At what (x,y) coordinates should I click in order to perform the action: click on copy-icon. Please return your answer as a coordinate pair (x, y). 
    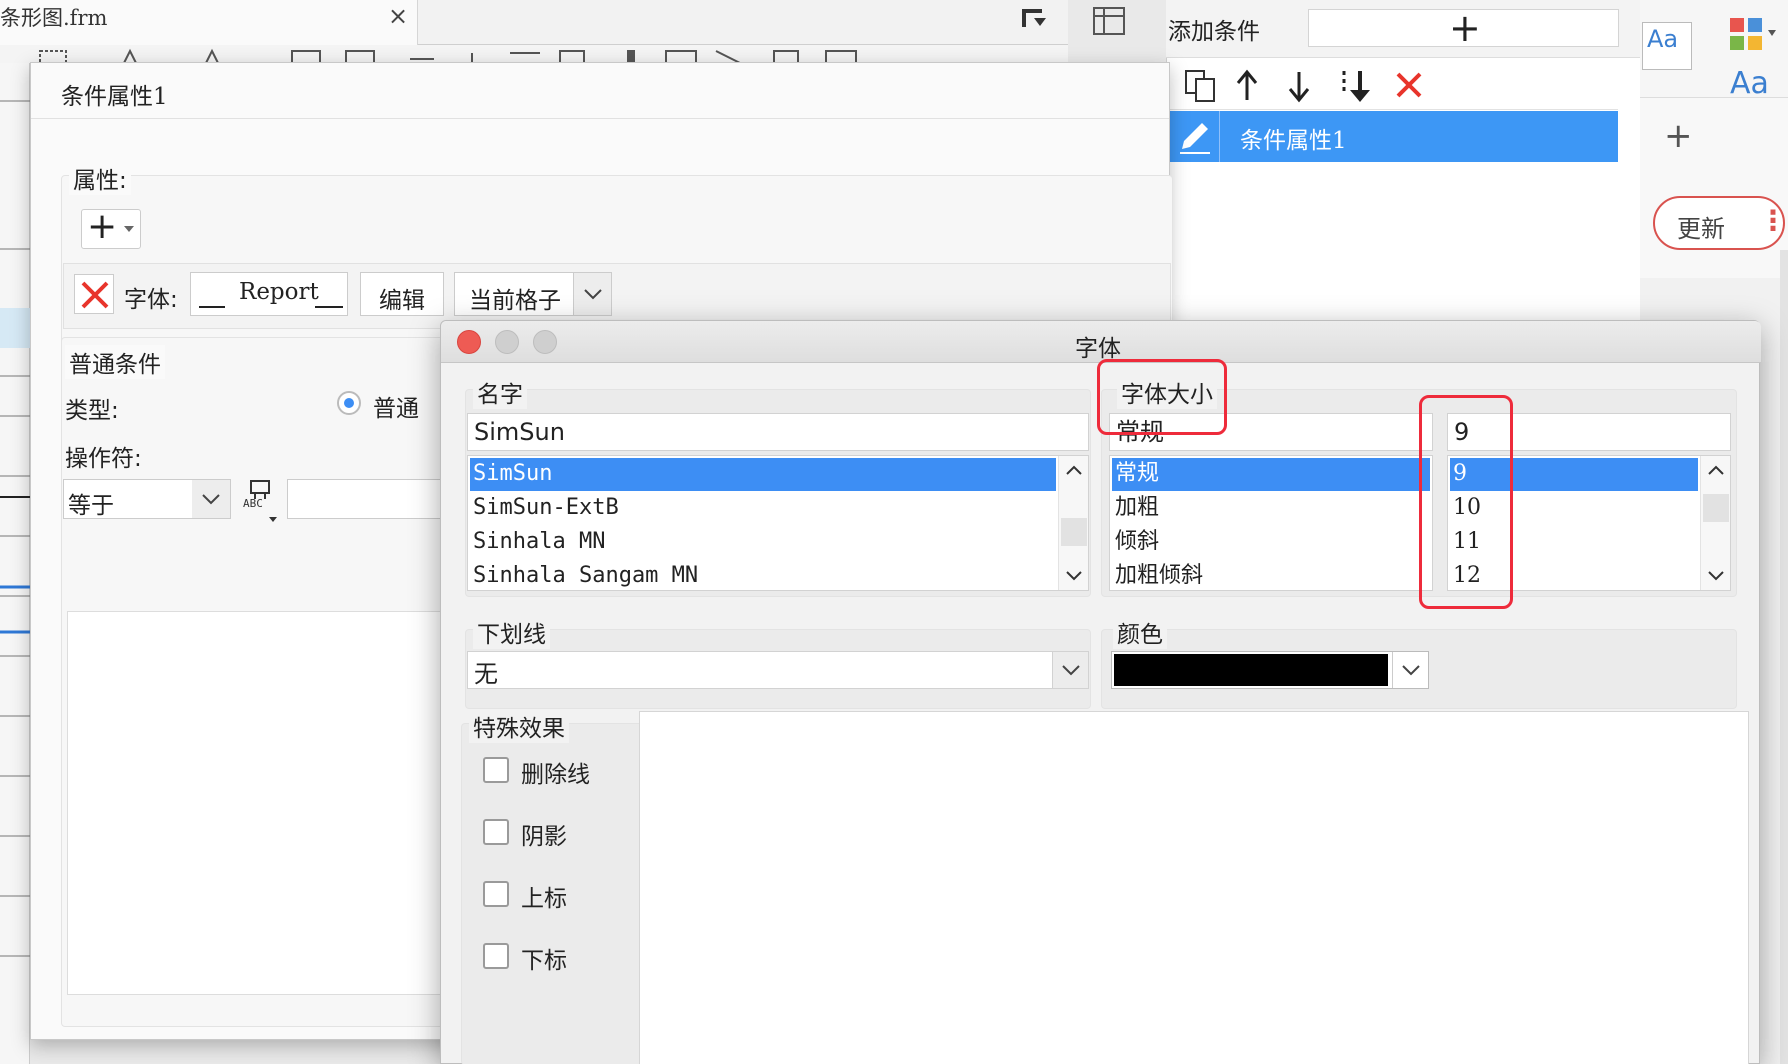
    Looking at the image, I should click on (1200, 86).